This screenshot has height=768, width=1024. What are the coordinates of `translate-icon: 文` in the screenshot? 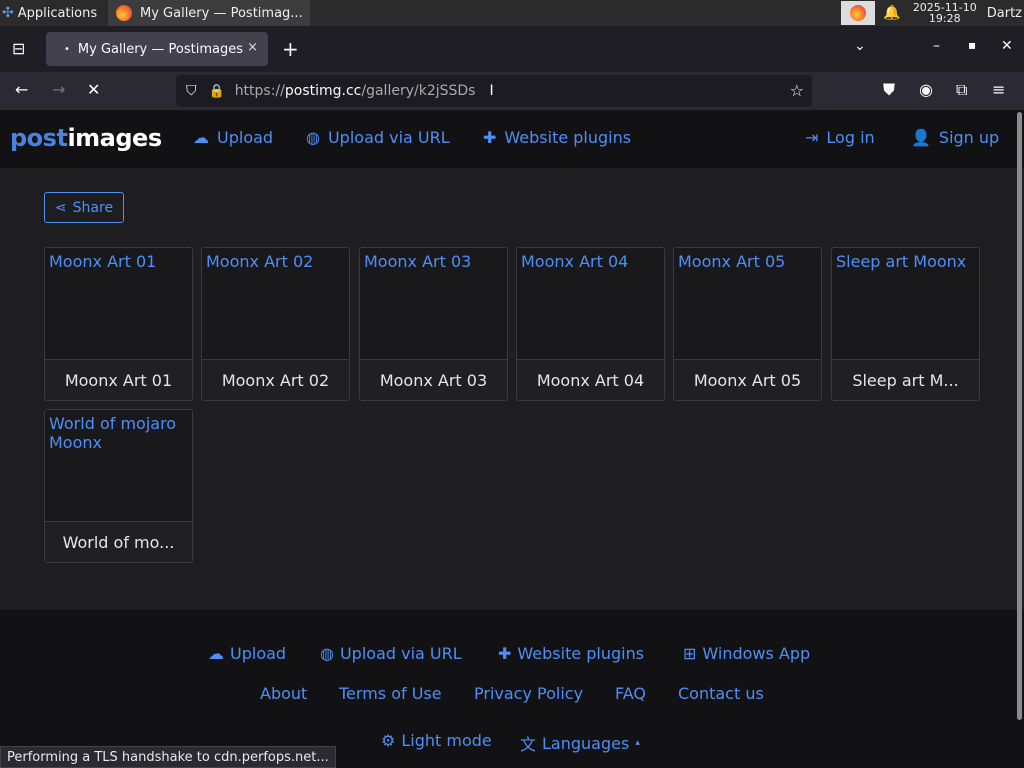 It's located at (528, 744).